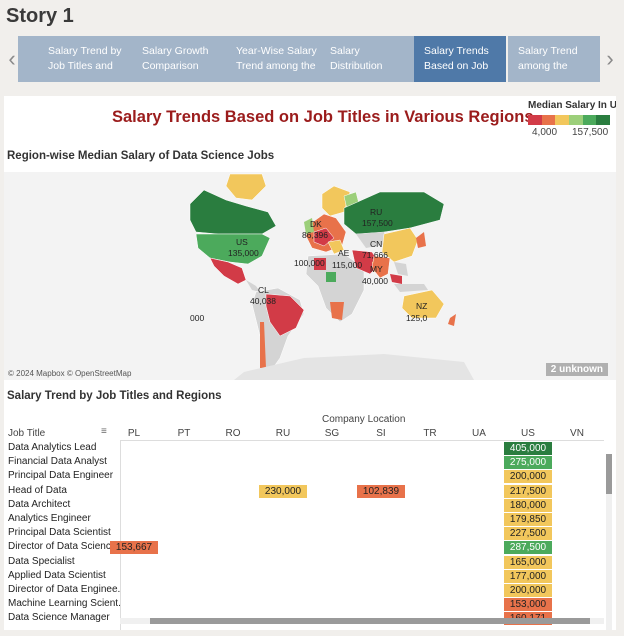  What do you see at coordinates (273, 59) in the screenshot?
I see `story-tab: Year-Wise Salary Trend among the` at bounding box center [273, 59].